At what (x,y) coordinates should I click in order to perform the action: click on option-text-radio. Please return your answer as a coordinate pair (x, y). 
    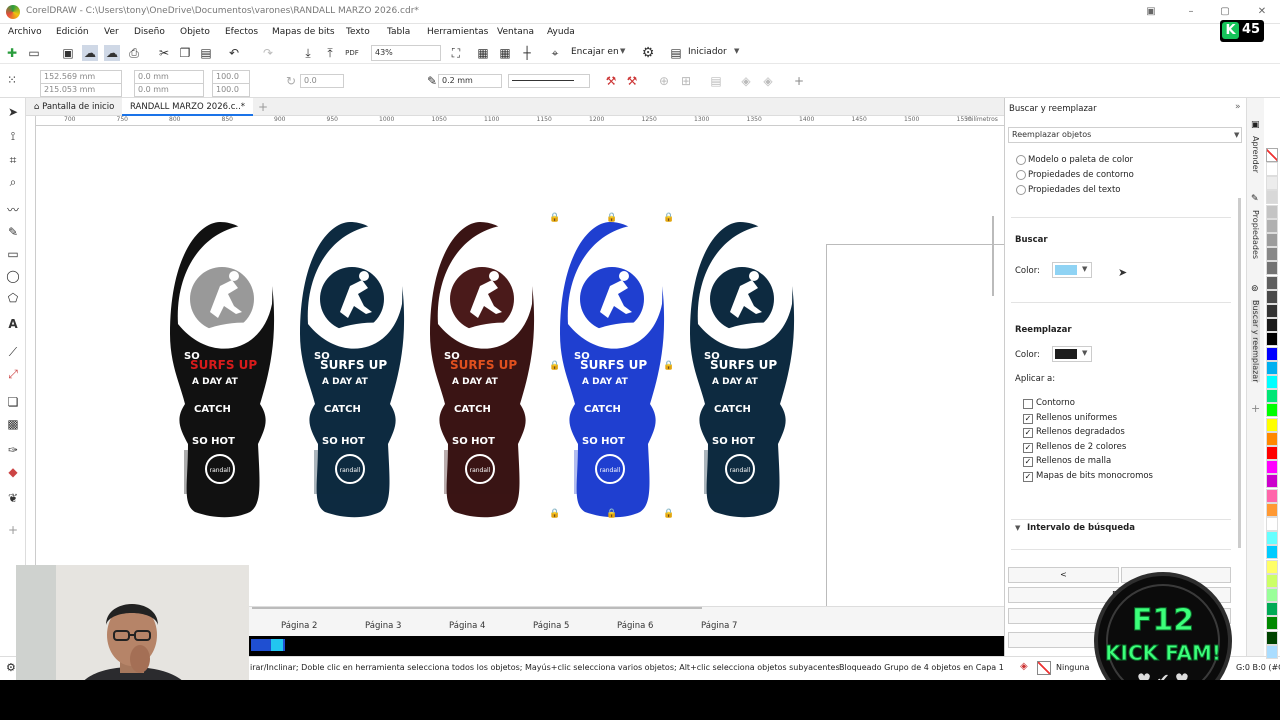
    Looking at the image, I should click on (1021, 190).